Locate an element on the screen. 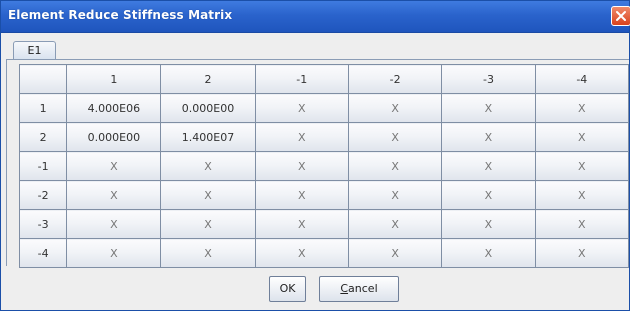 The height and width of the screenshot is (311, 630). matrix-header-row: 1 2 -1 -2 -3 -4 is located at coordinates (324, 79).